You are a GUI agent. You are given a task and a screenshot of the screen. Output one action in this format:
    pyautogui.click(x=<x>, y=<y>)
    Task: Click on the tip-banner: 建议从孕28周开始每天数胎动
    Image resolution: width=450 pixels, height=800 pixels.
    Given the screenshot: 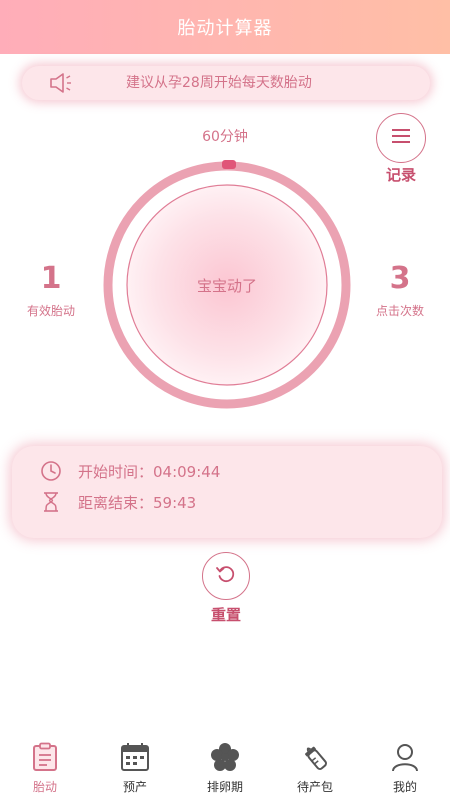 What is the action you would take?
    pyautogui.click(x=226, y=83)
    